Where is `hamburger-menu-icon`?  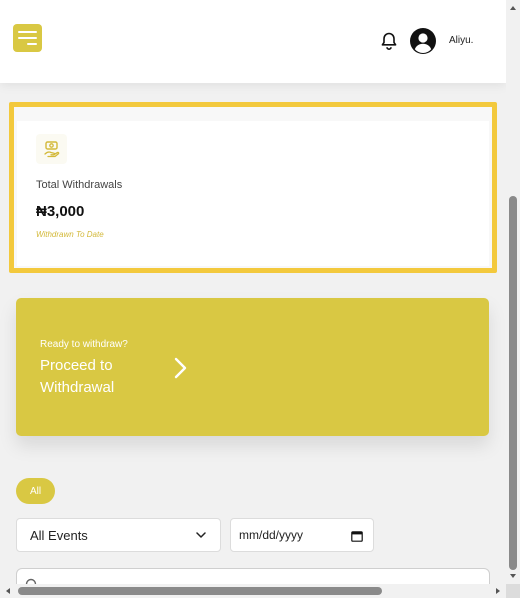
hamburger-menu-icon is located at coordinates (27, 38).